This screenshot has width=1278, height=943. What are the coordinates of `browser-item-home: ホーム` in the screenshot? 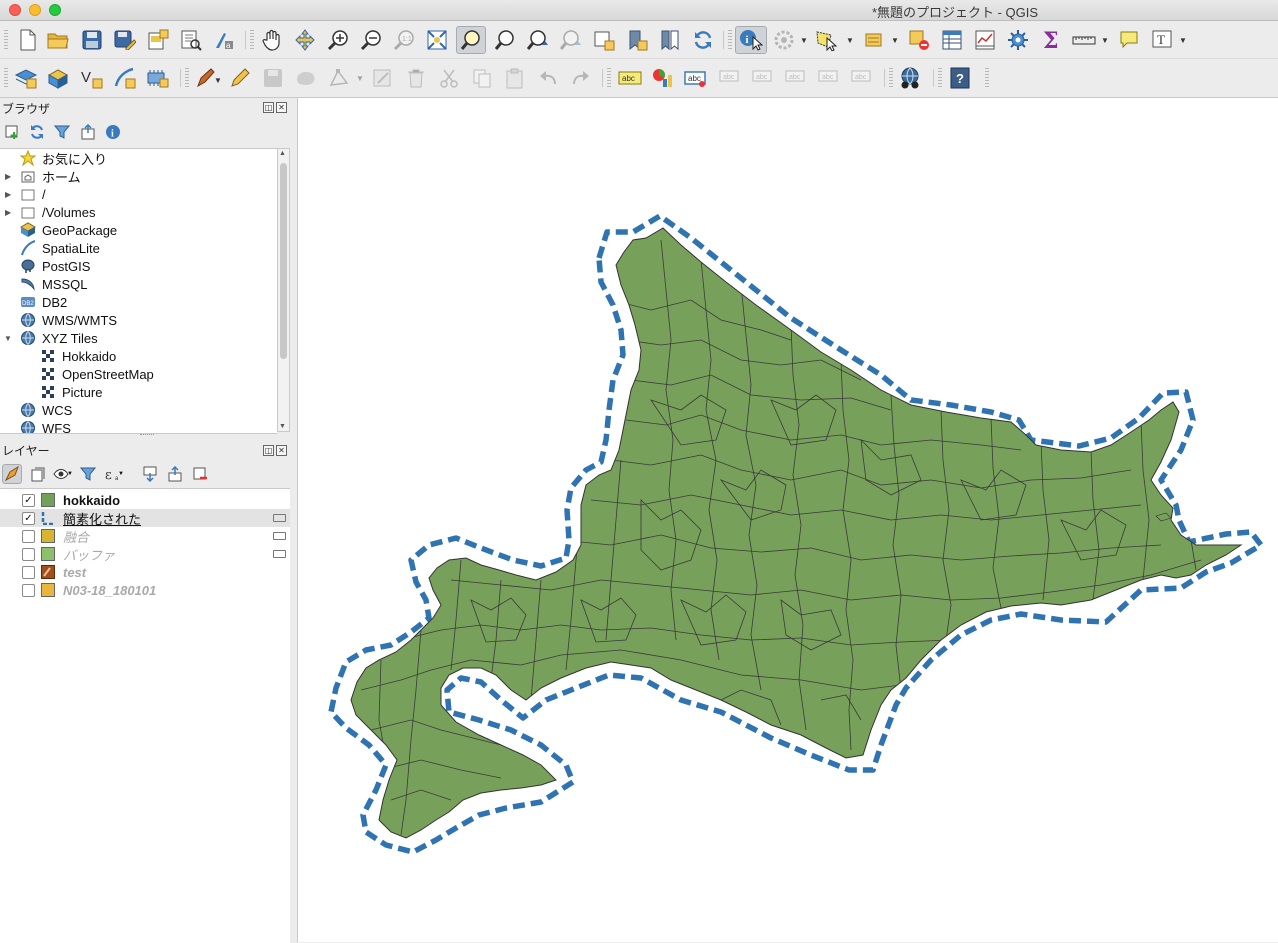 It's located at (50, 176).